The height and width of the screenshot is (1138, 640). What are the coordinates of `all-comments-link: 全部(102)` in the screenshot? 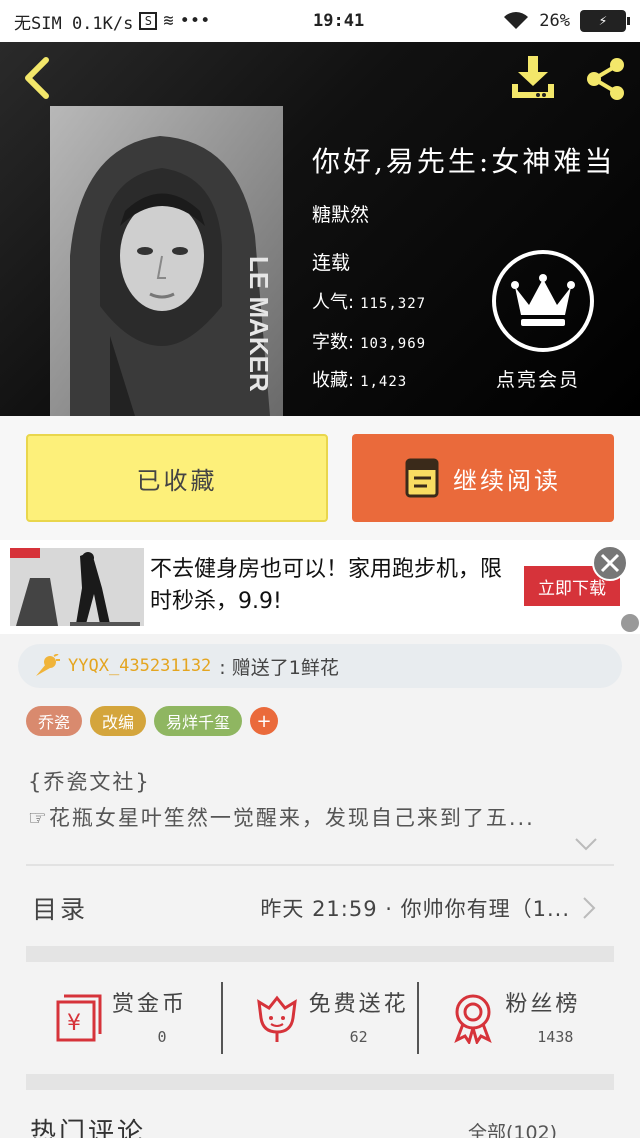 It's located at (512, 1128).